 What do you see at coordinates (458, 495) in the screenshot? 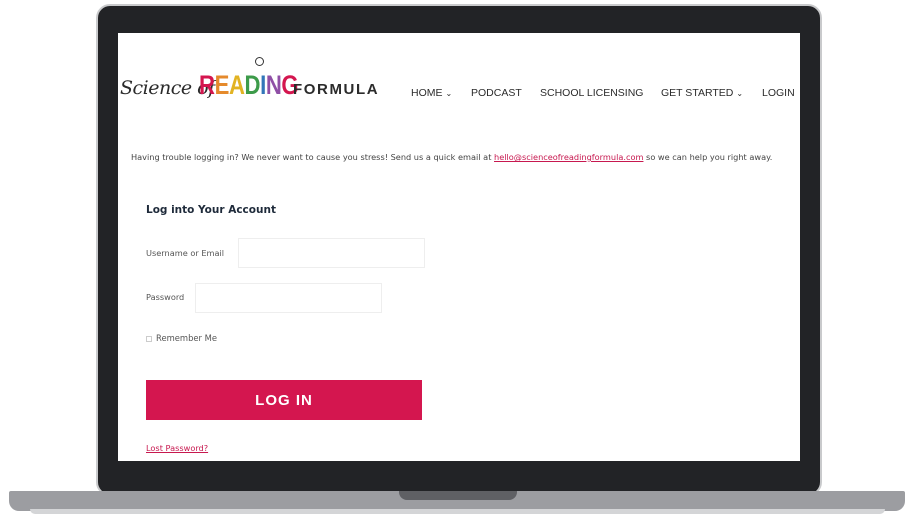
I see `laptop-notch` at bounding box center [458, 495].